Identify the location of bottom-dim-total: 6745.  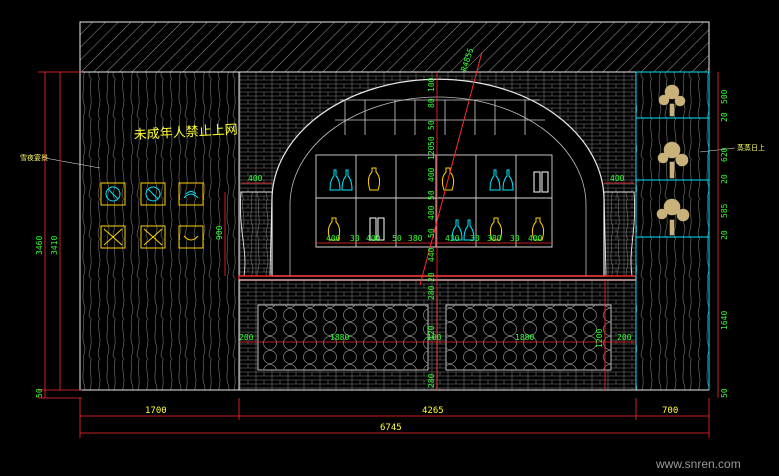
(391, 428).